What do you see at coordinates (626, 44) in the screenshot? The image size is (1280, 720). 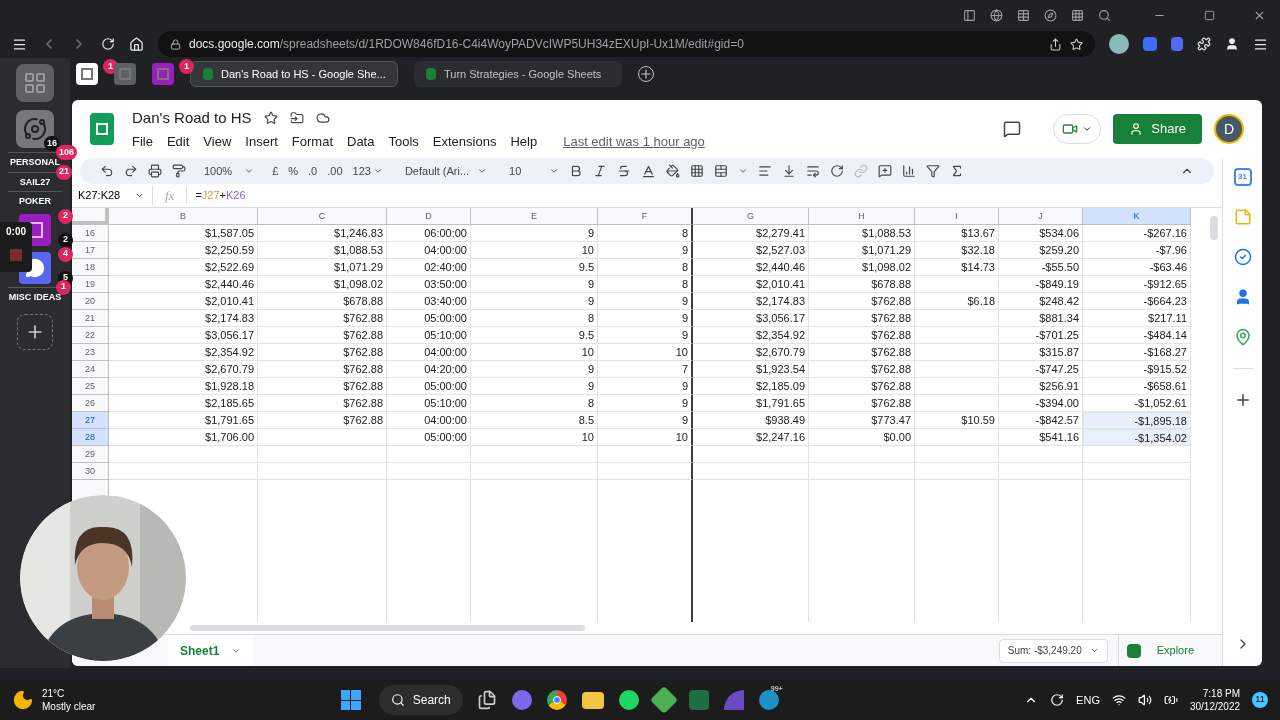 I see `address-bar: docs.google.com/spreadsheets/d/1RDOW846fD16-C4i4WoyPADVcIWP5UH34zEXUpI-Ux1M/edit#gid=0` at bounding box center [626, 44].